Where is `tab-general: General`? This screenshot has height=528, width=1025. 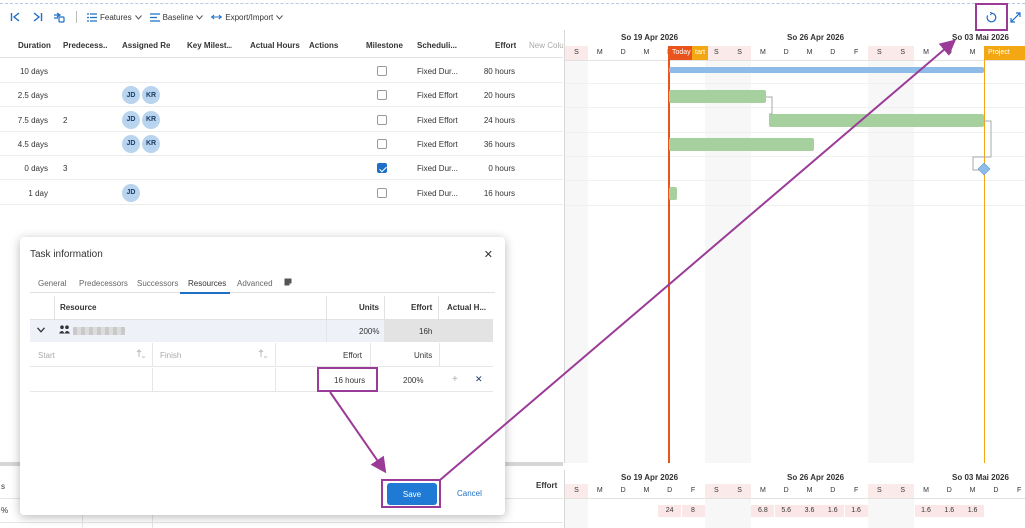 tab-general: General is located at coordinates (52, 283).